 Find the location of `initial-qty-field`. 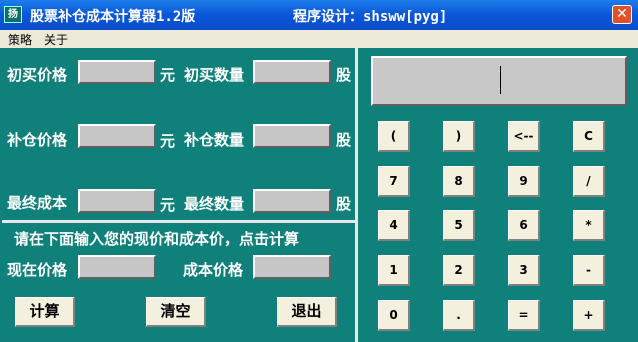

initial-qty-field is located at coordinates (292, 72).